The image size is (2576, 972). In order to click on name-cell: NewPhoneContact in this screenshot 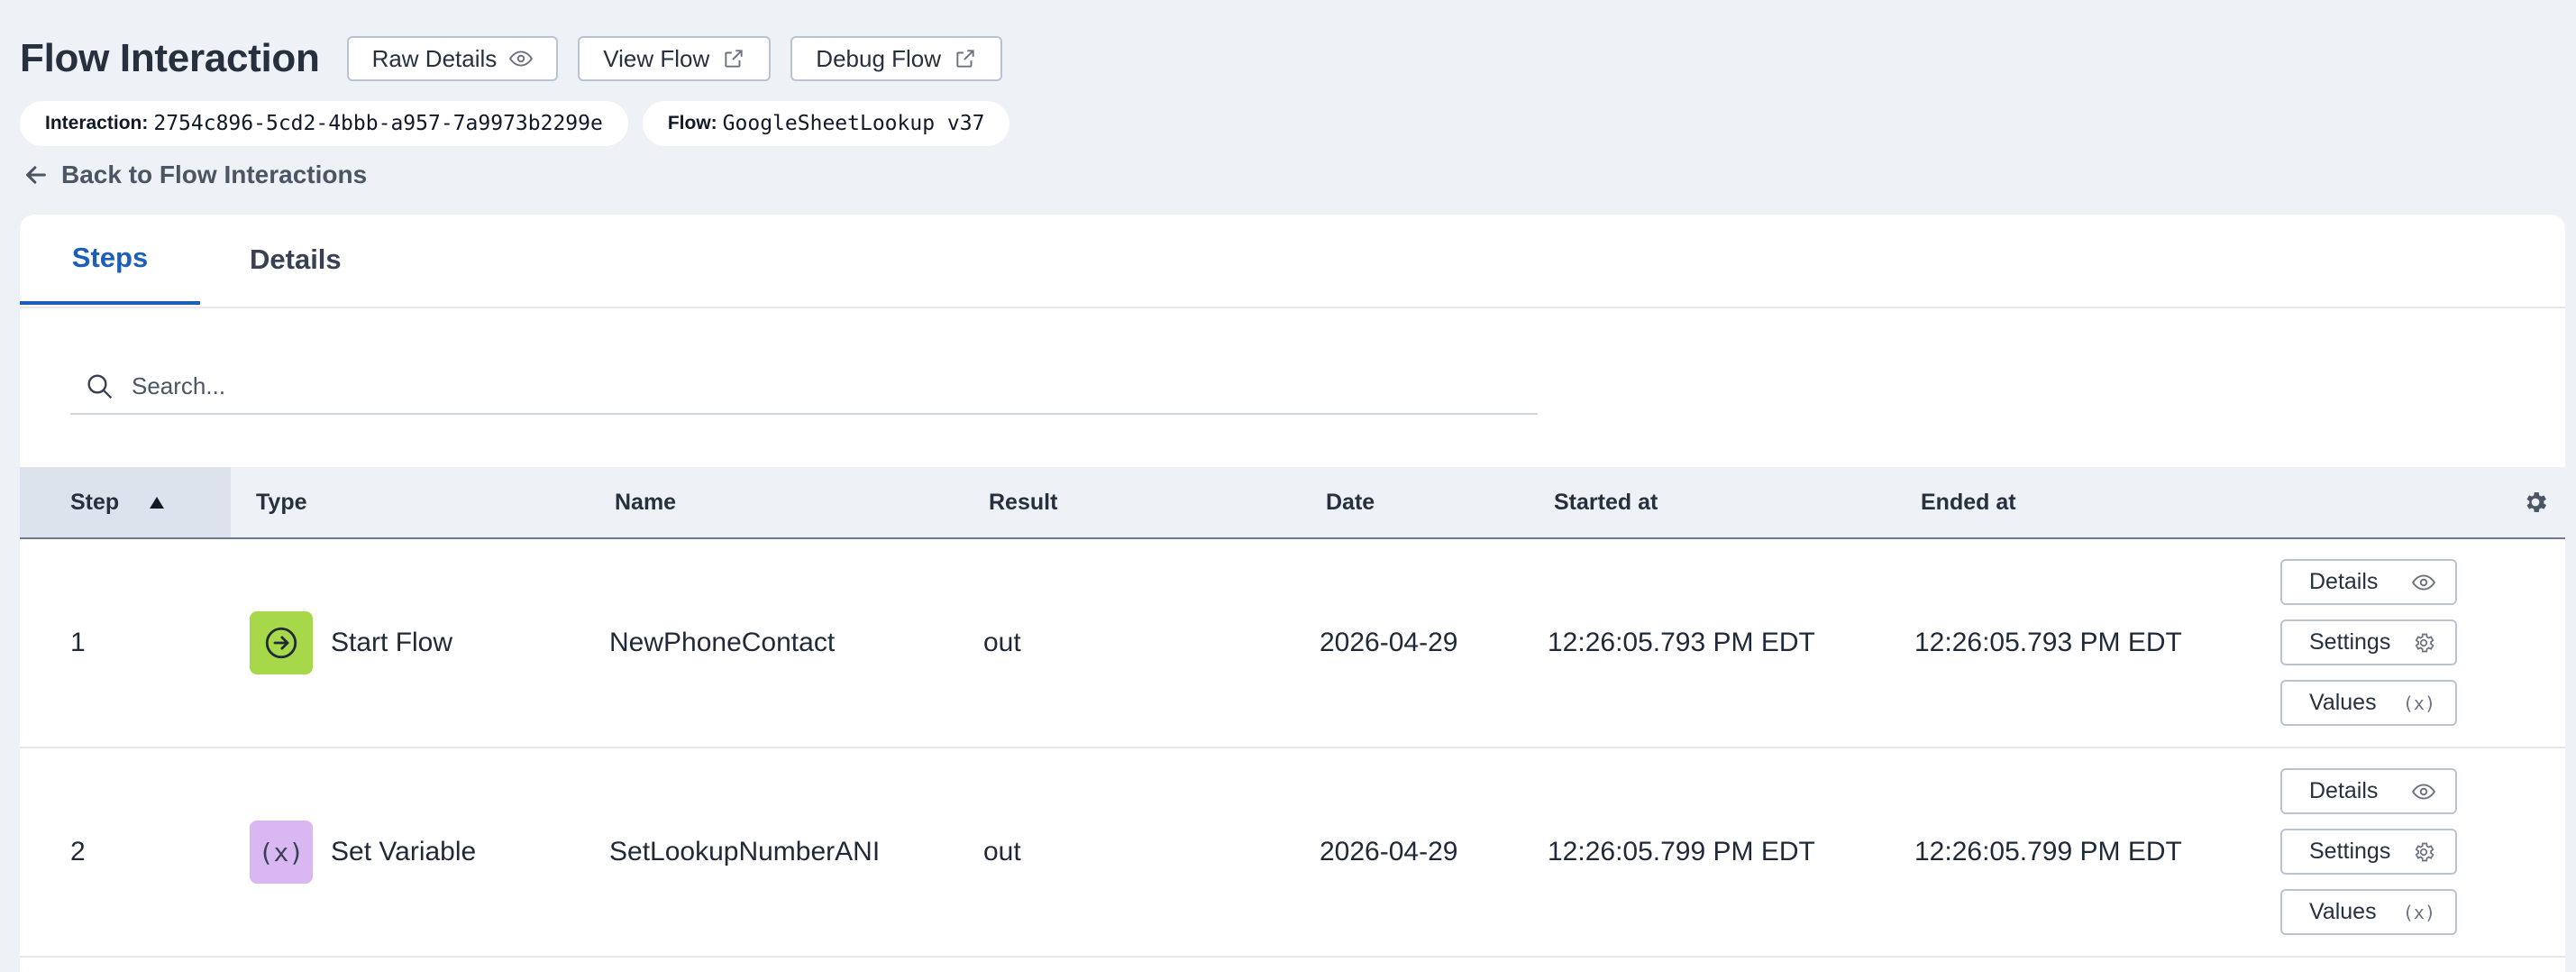, I will do `click(722, 642)`.